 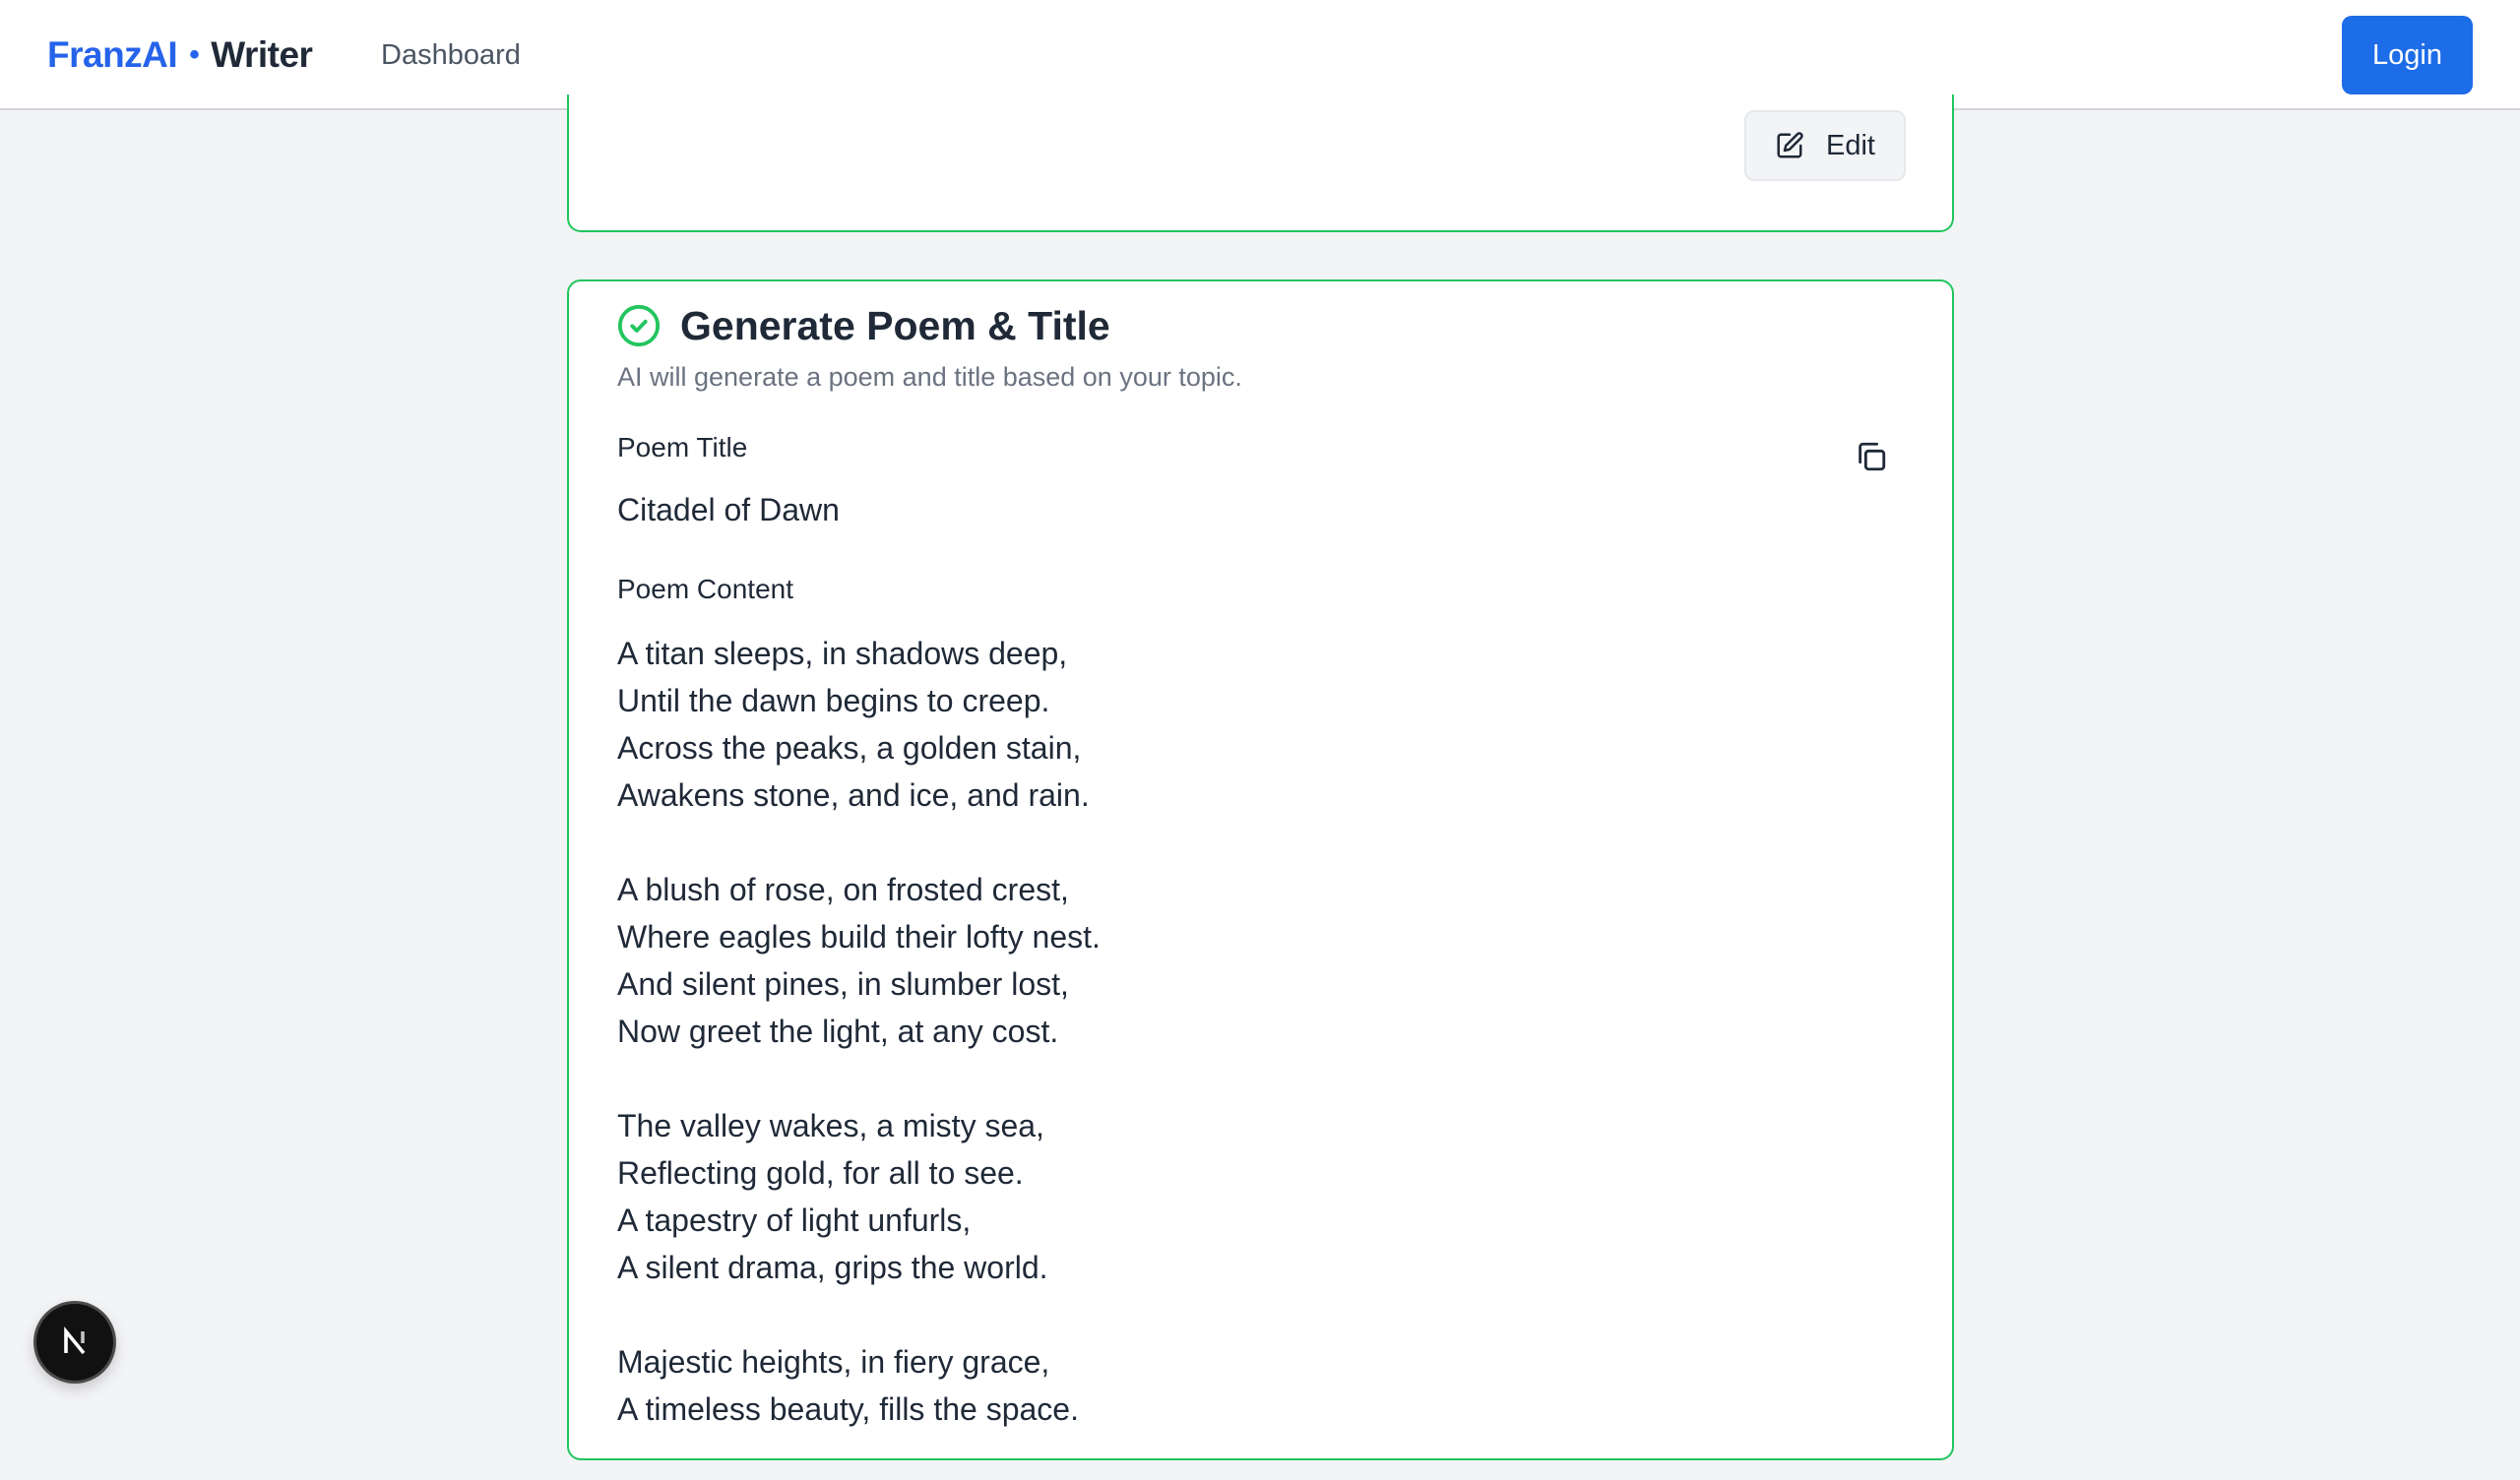 What do you see at coordinates (682, 447) in the screenshot?
I see `poem-title-label: Poem Title` at bounding box center [682, 447].